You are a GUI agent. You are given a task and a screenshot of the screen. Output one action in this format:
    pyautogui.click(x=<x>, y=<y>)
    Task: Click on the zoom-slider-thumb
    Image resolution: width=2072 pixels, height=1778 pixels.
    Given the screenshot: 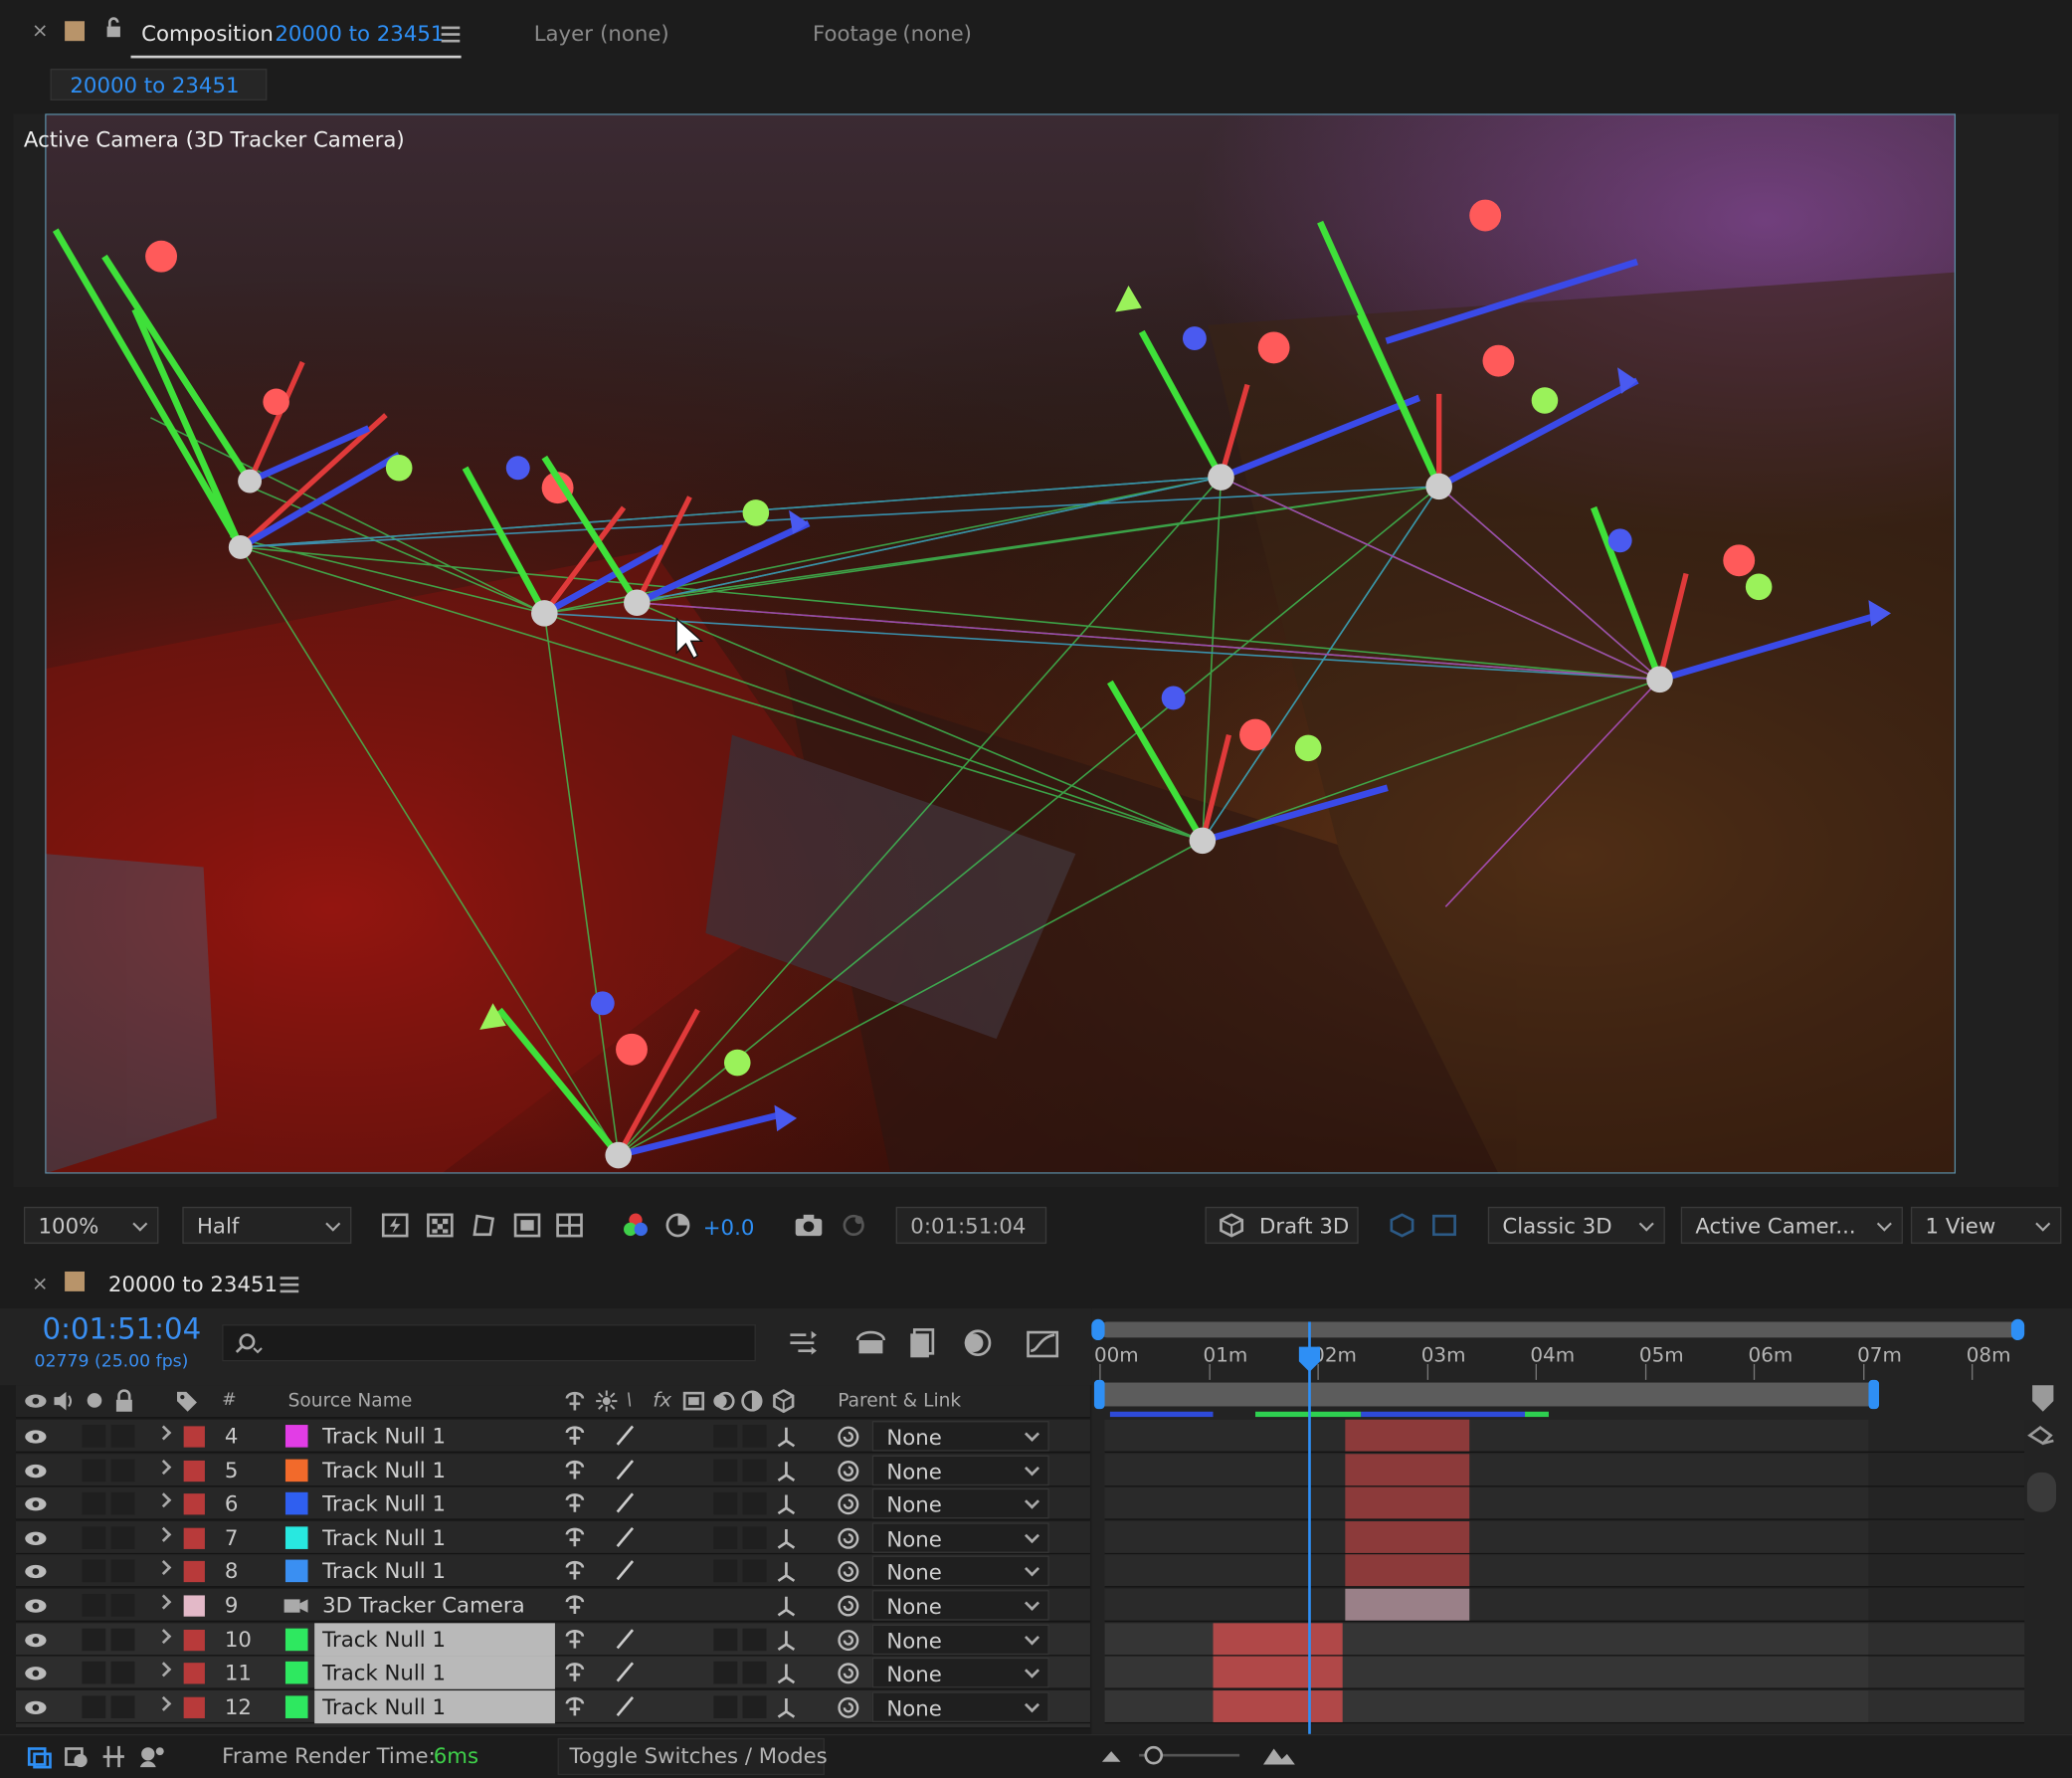 What is the action you would take?
    pyautogui.click(x=1154, y=1755)
    